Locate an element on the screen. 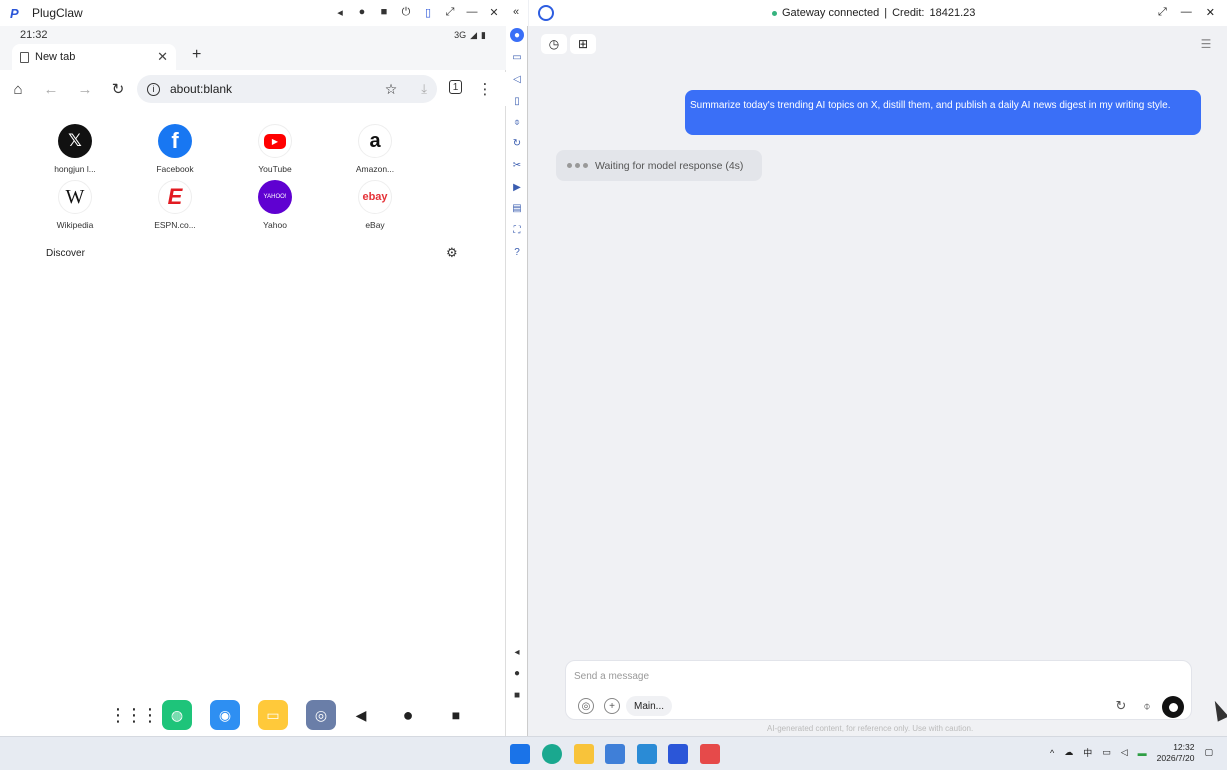 This screenshot has width=1227, height=770. emulator-side-toolbar: ● ▭ ◁ ▯ ⌽ ↻ ✂ ▶ ▤ ⛶ ? ◂ ● ■ is located at coordinates (517, 381).